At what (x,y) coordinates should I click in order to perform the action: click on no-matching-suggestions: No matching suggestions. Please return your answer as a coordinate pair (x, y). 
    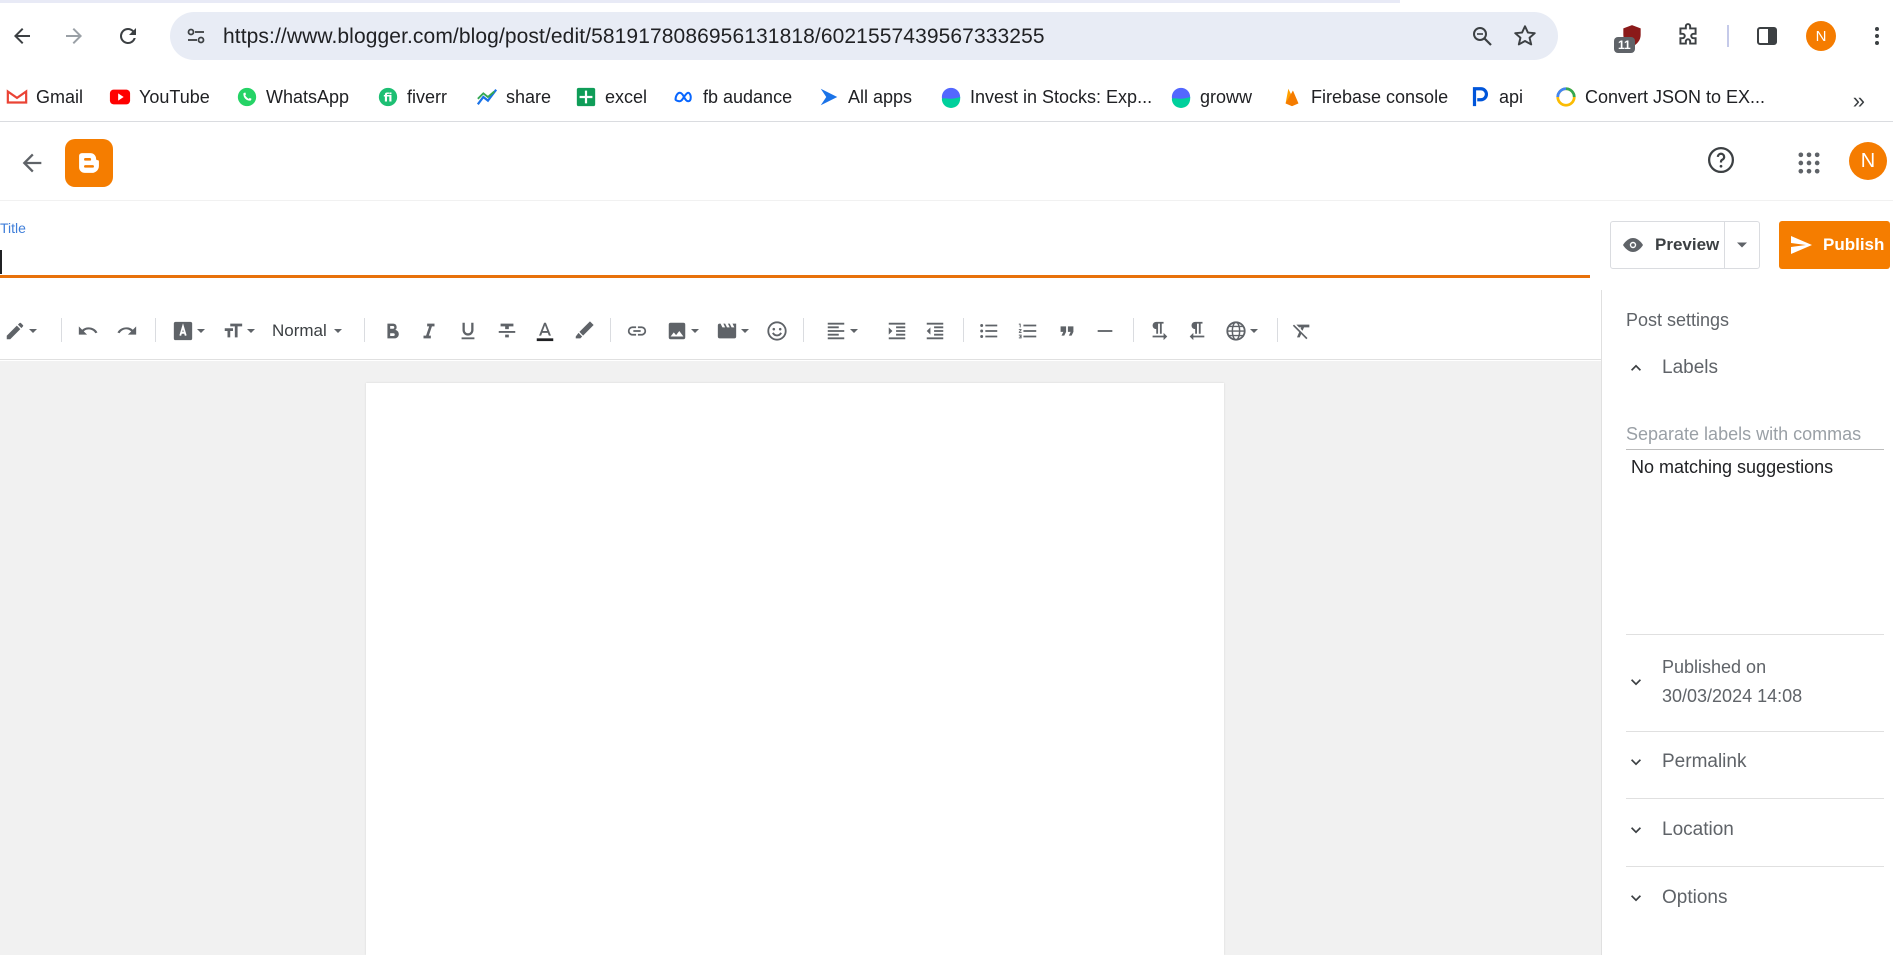
    Looking at the image, I should click on (1732, 467).